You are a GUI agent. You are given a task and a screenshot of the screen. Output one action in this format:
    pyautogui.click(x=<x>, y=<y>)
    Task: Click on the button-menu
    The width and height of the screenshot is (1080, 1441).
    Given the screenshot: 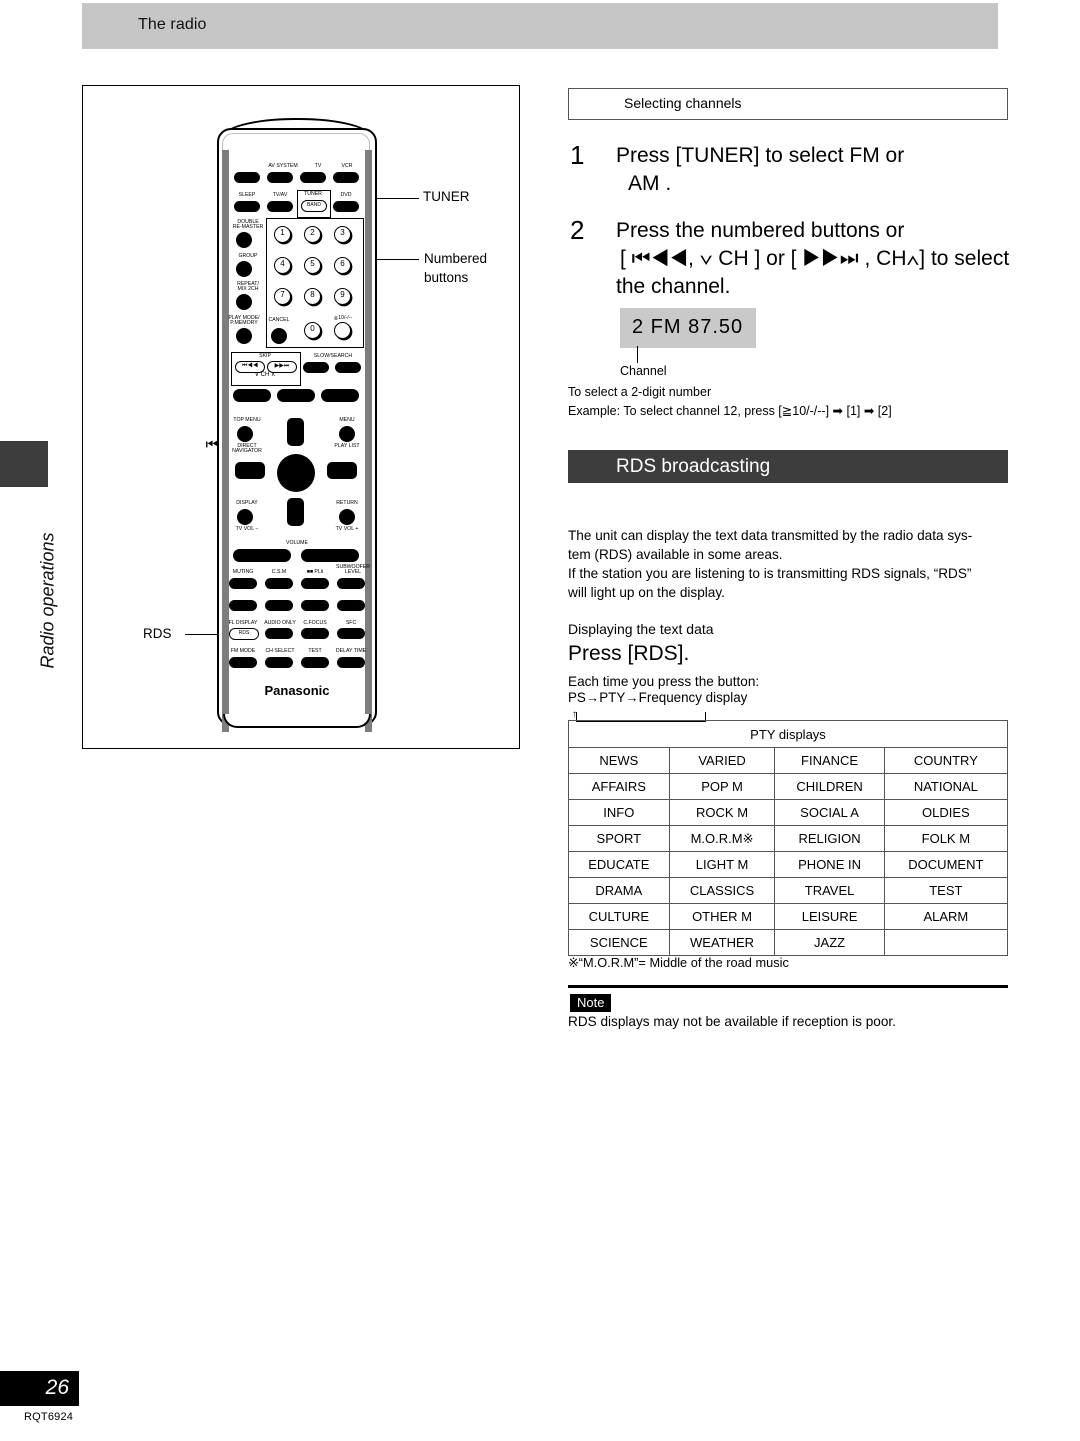 What is the action you would take?
    pyautogui.click(x=347, y=434)
    